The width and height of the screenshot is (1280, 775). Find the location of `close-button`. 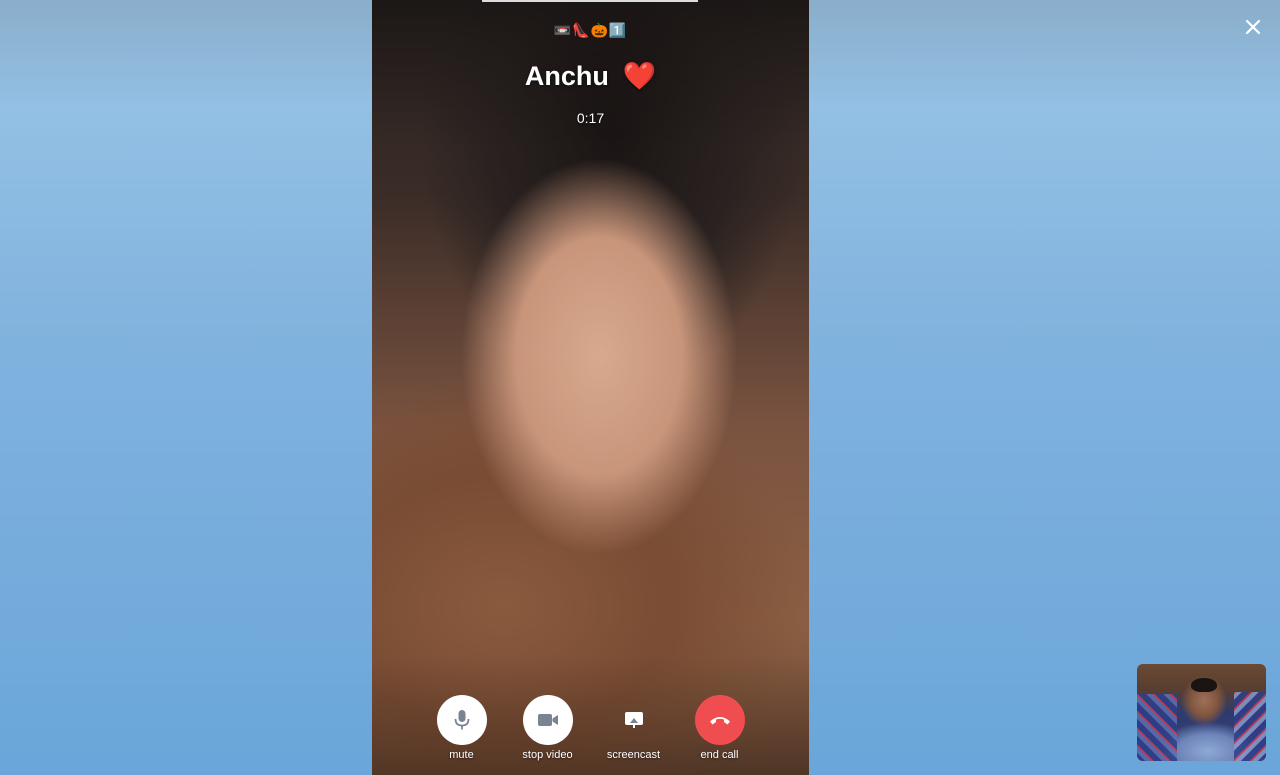

close-button is located at coordinates (1253, 27).